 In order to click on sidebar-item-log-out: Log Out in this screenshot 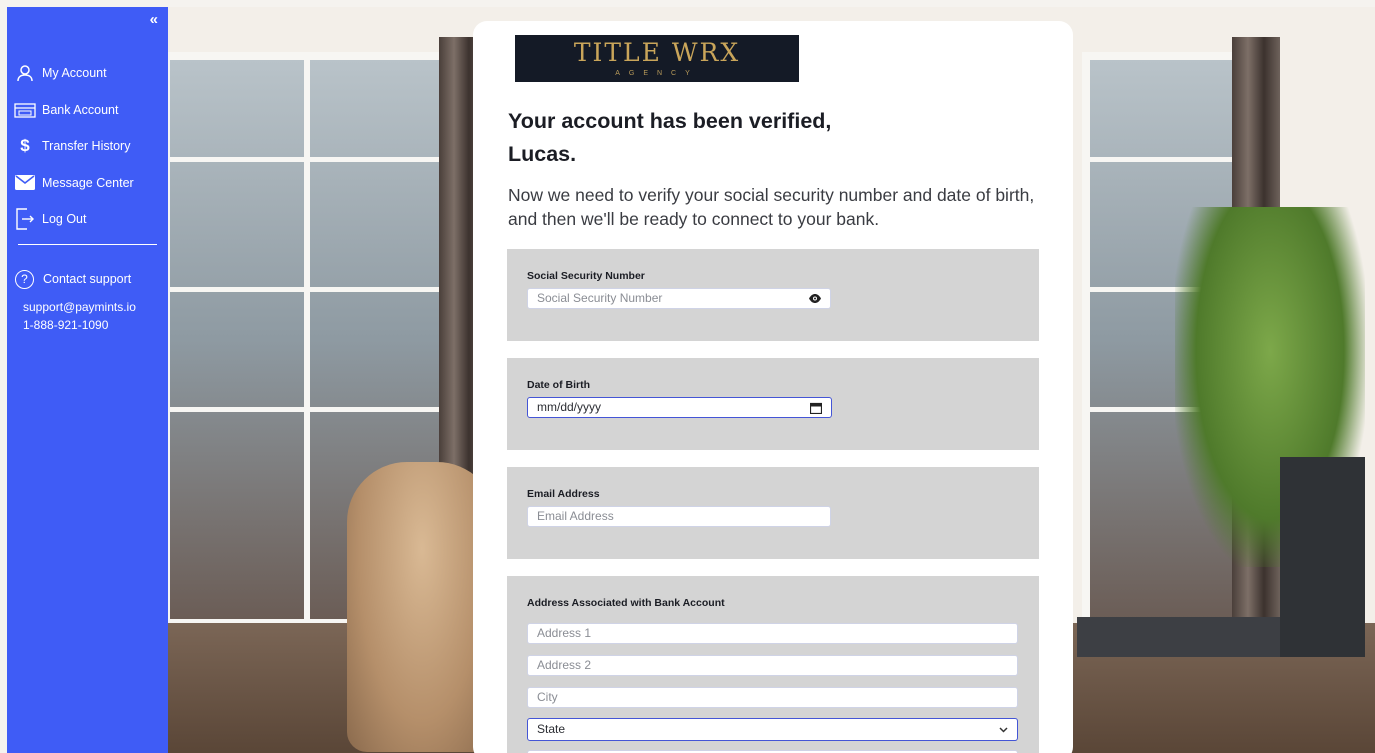, I will do `click(88, 219)`.